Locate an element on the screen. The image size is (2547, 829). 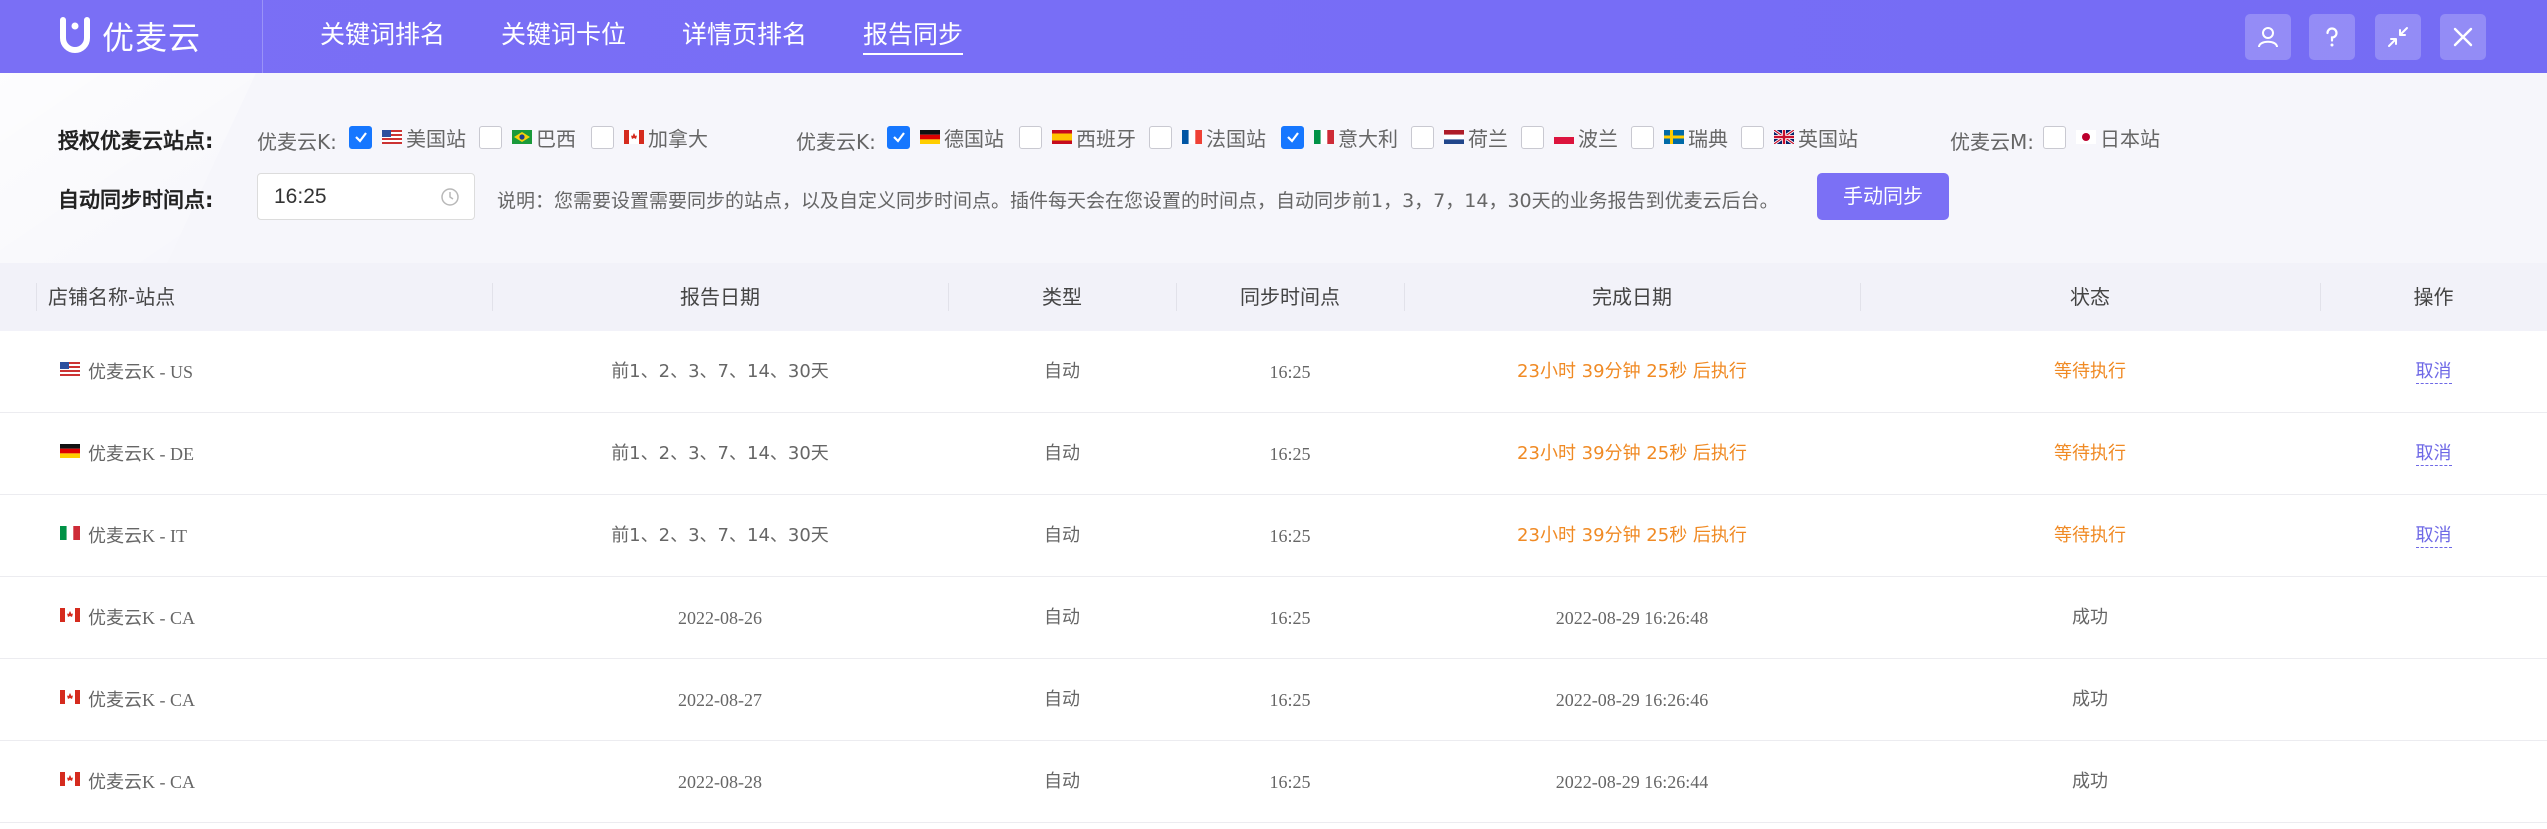
flag-jp-icon is located at coordinates (2086, 137).